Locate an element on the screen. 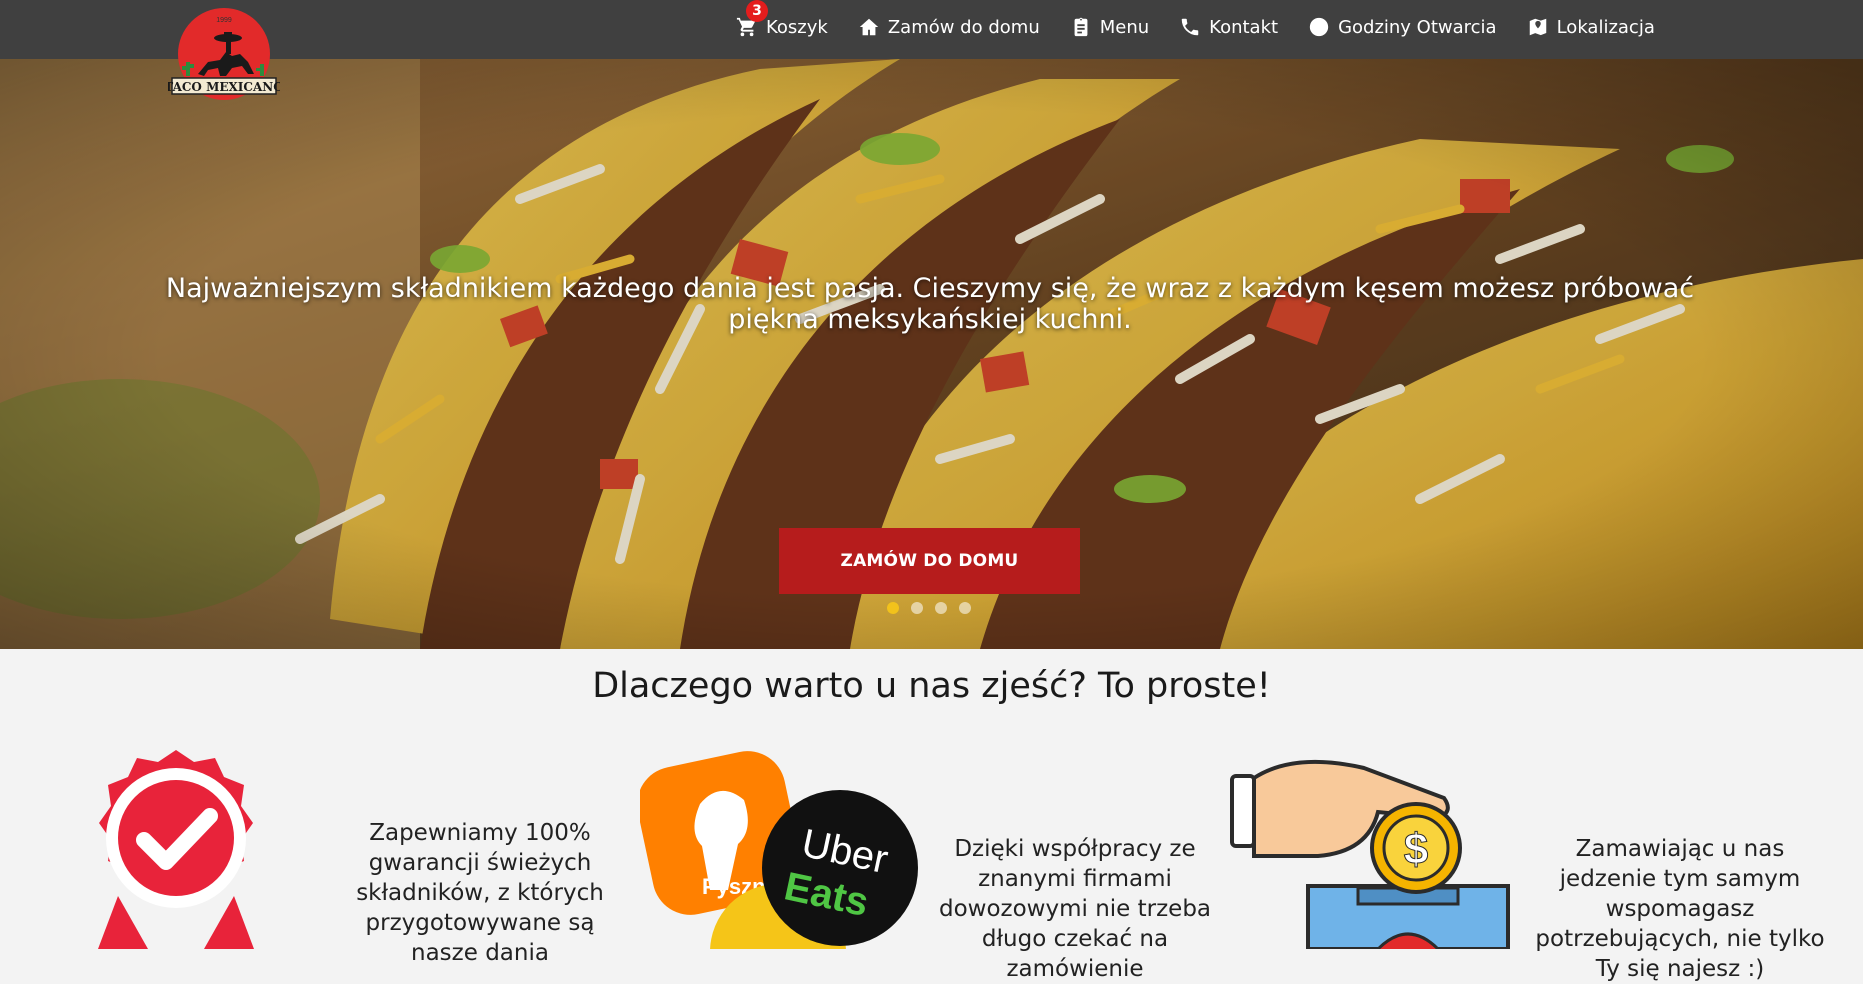 The width and height of the screenshot is (1863, 984). svg-text: TACO MEXICANO is located at coordinates (224, 87).